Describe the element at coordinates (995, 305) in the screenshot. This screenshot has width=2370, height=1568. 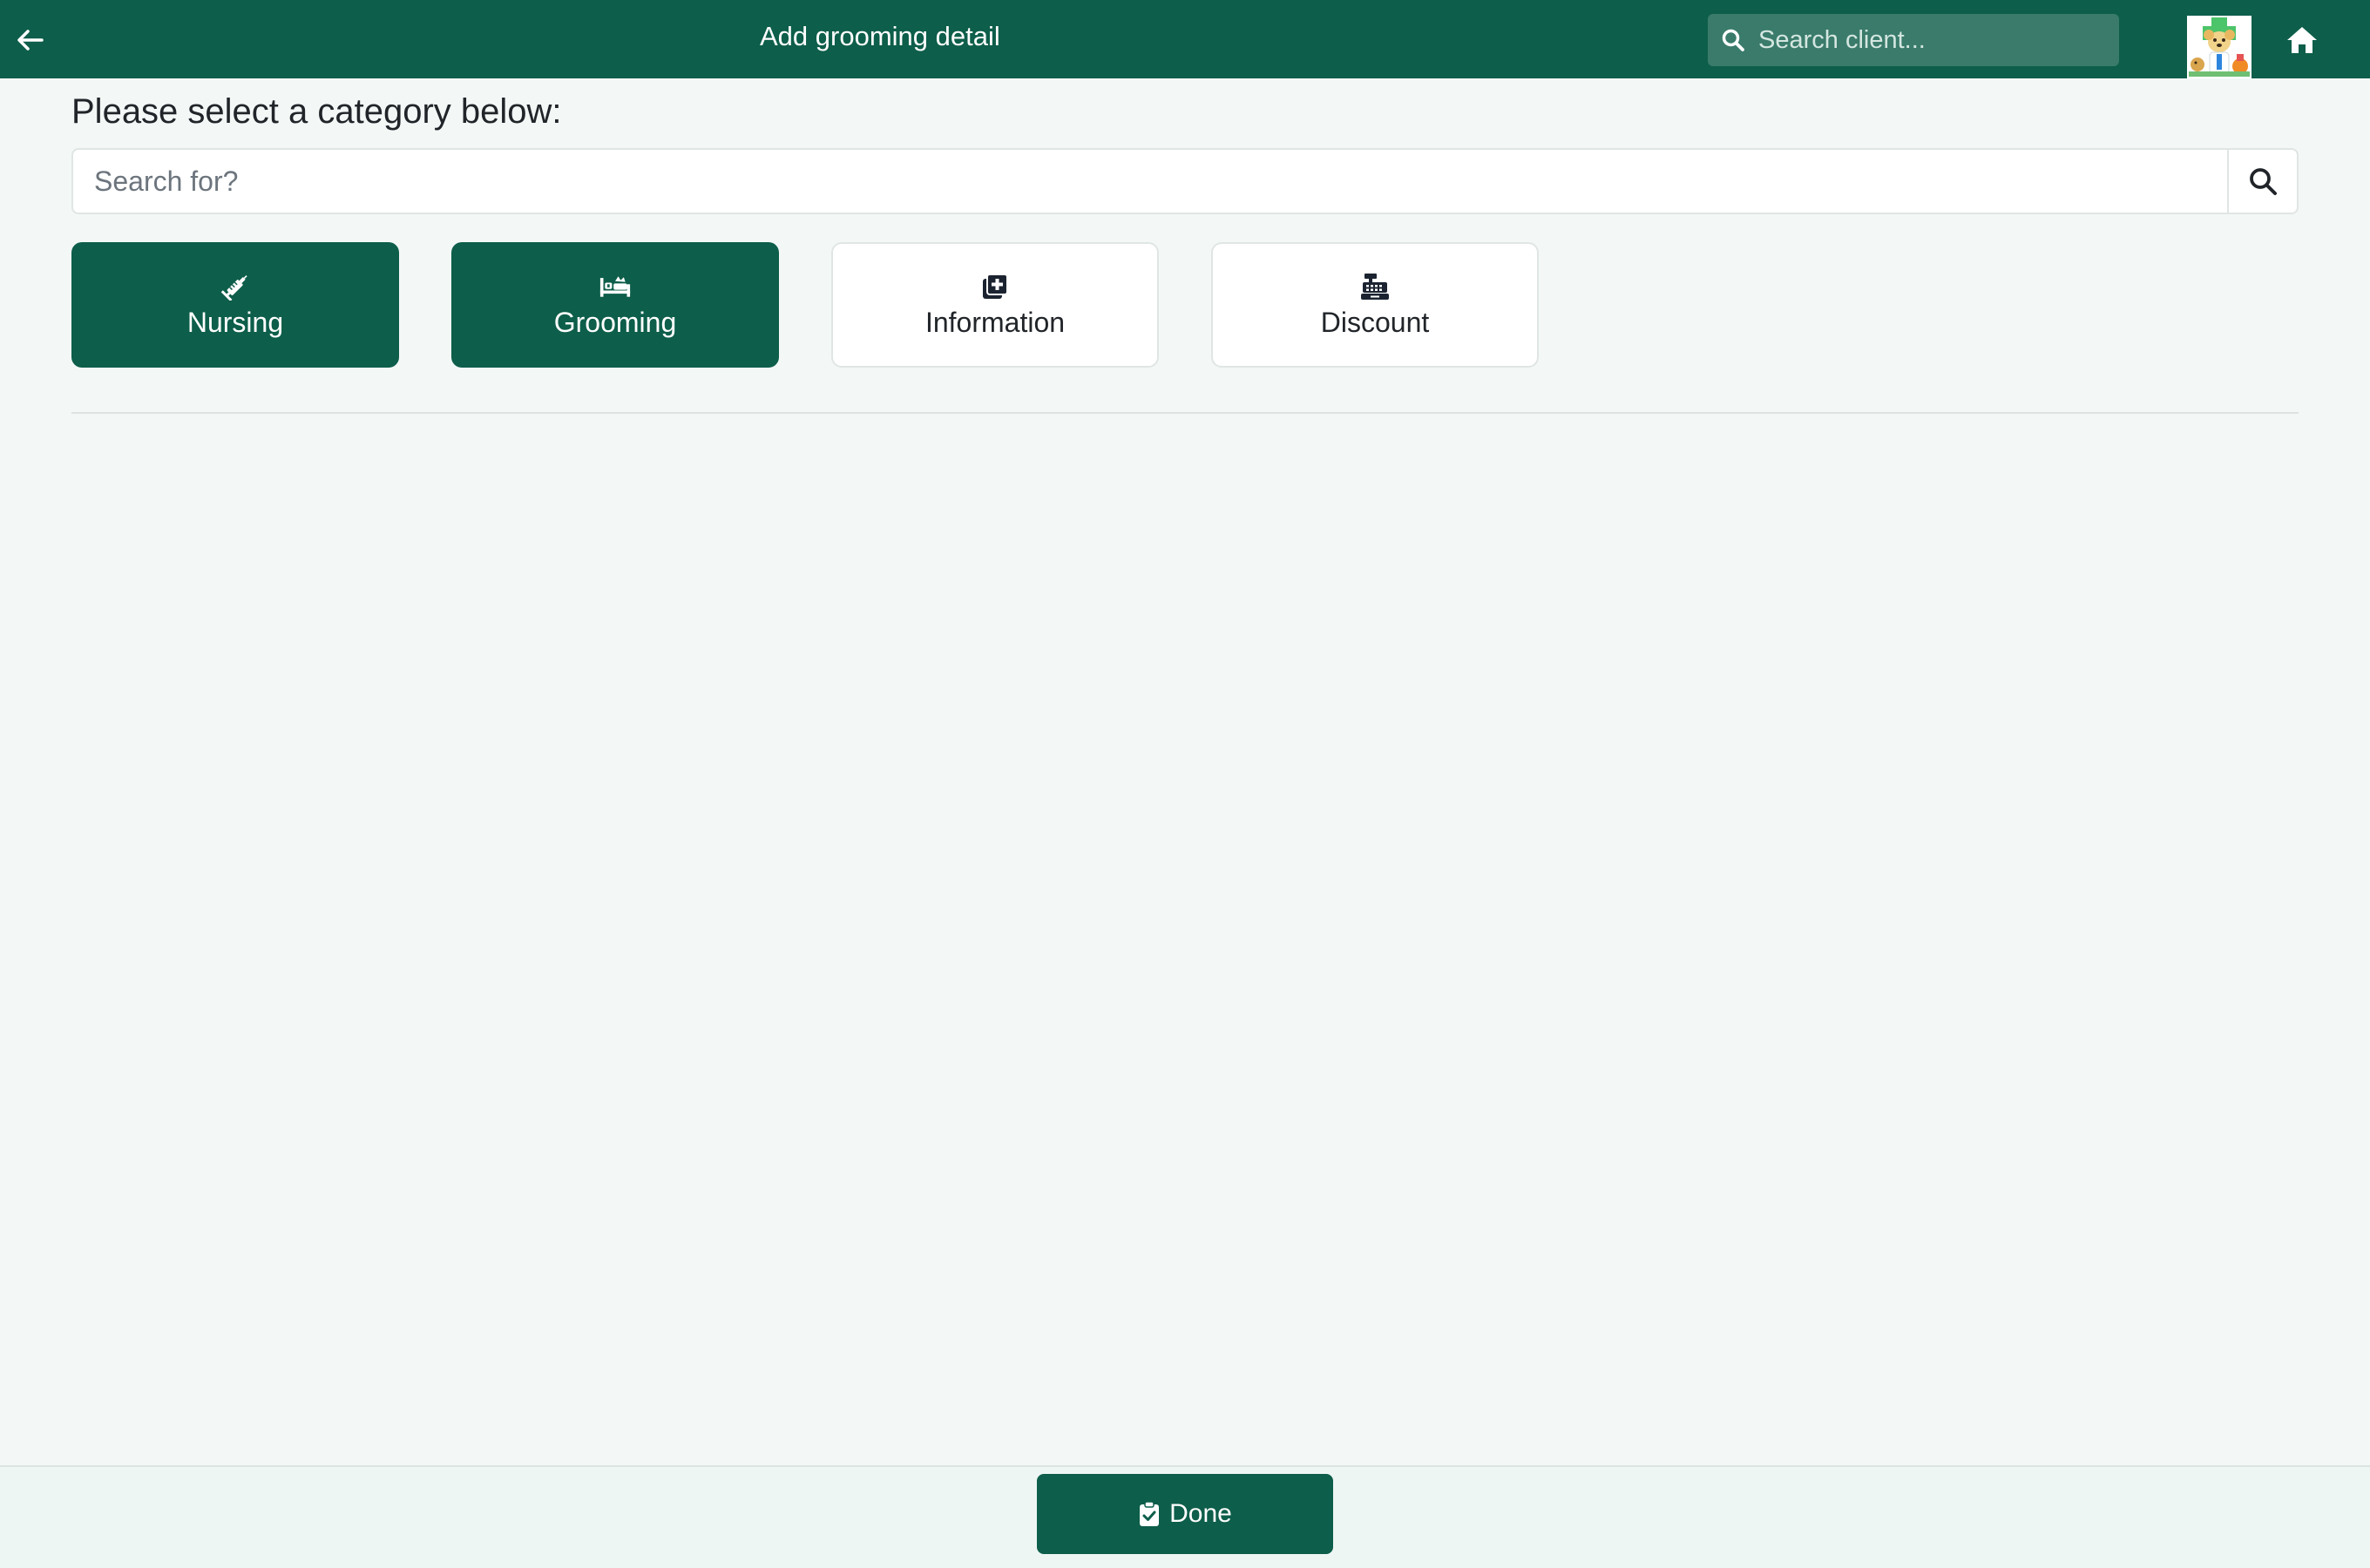
I see `category-information-button: Information` at that location.